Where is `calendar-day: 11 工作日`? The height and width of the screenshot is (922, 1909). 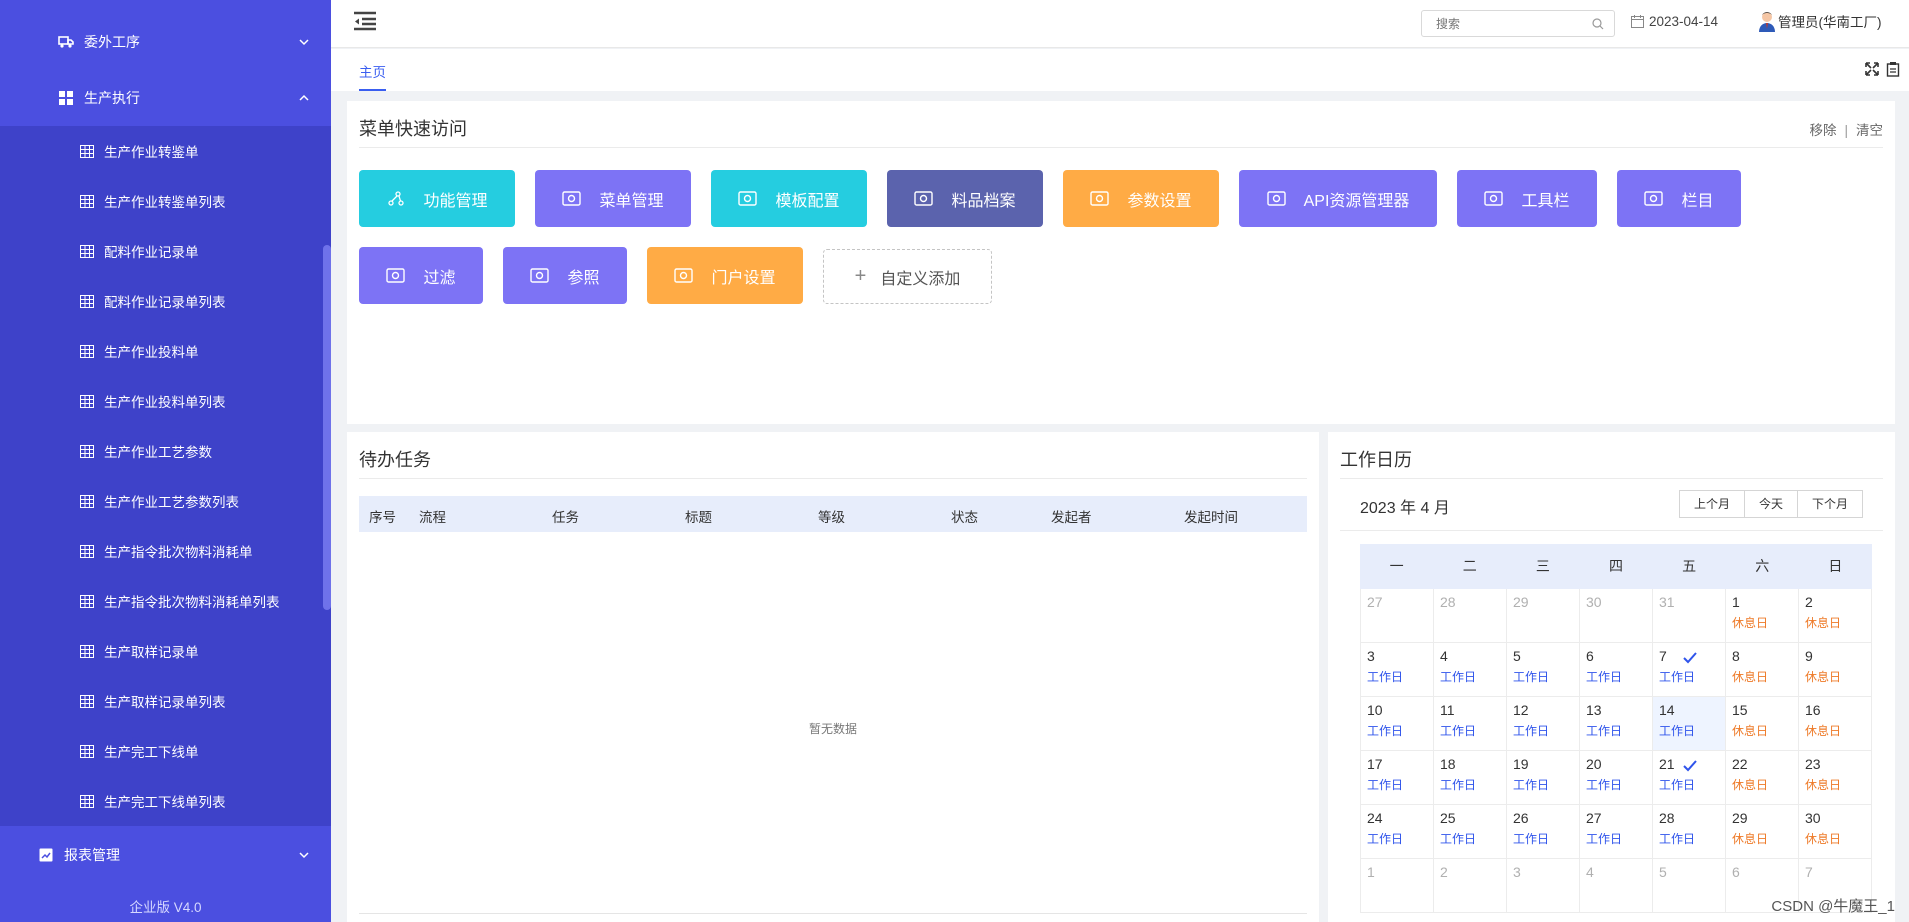 calendar-day: 11 工作日 is located at coordinates (1470, 724).